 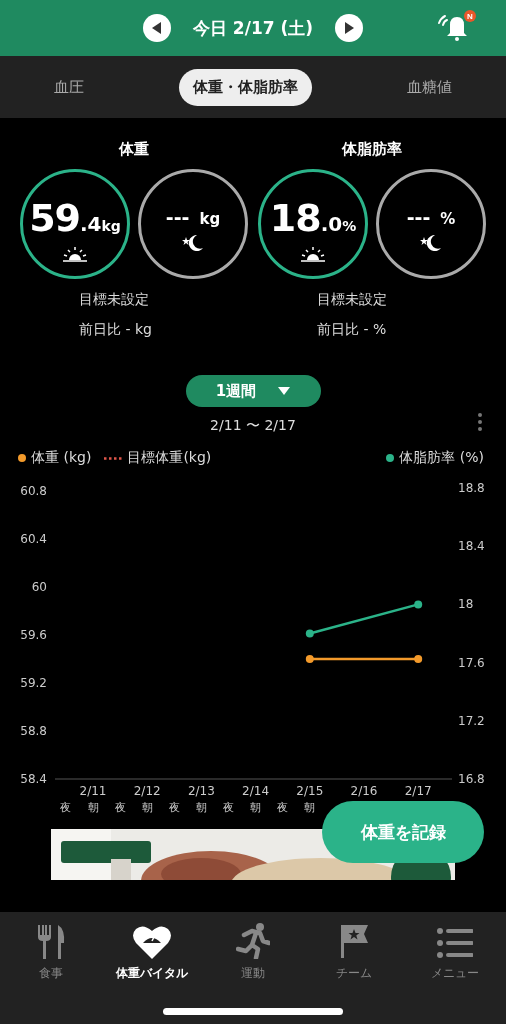 I want to click on running-person-icon, so click(x=252, y=941).